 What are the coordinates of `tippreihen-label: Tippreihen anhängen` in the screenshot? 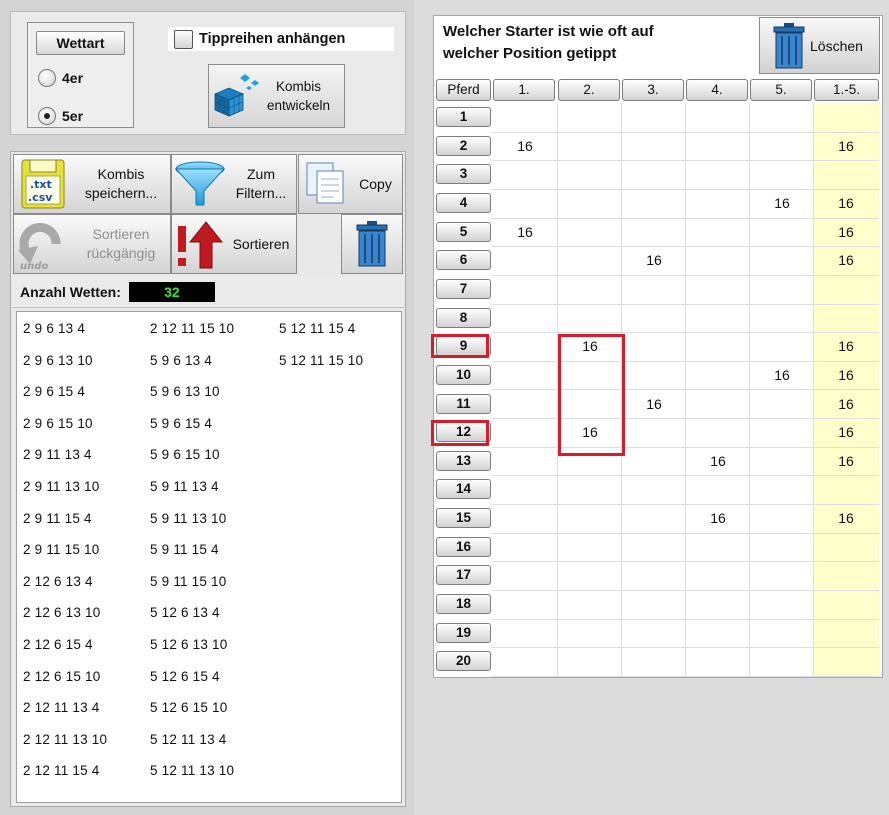 It's located at (272, 39).